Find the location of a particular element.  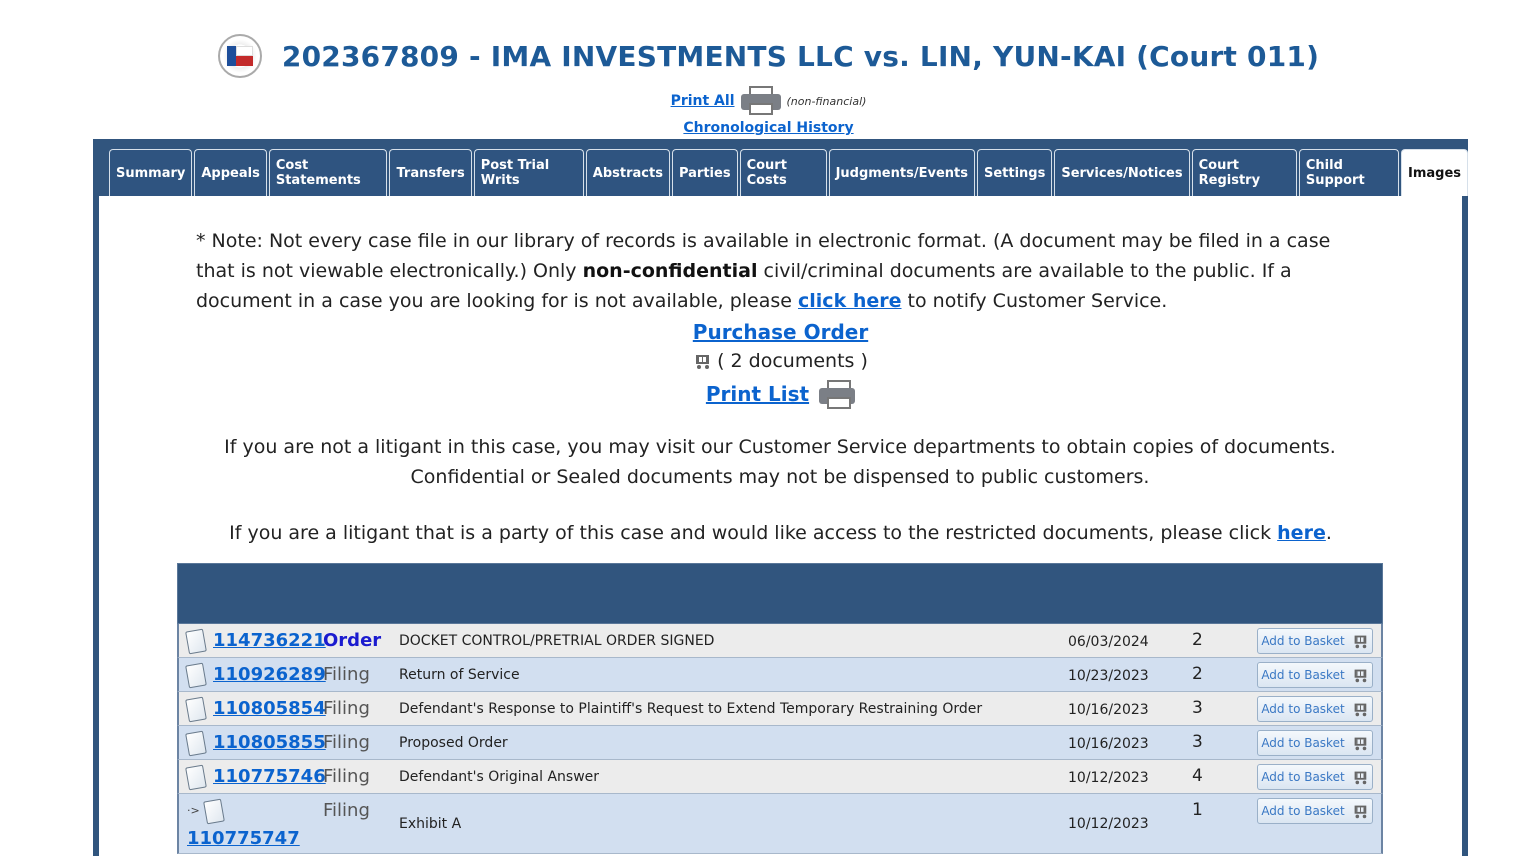

tab-post-trial-writs: Post Trial Writs is located at coordinates (528, 172).